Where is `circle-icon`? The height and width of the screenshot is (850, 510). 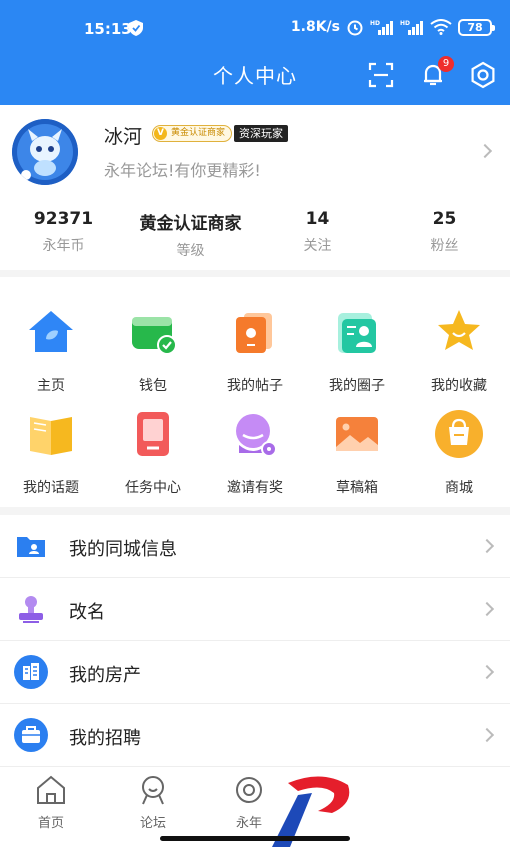
circle-icon is located at coordinates (357, 333).